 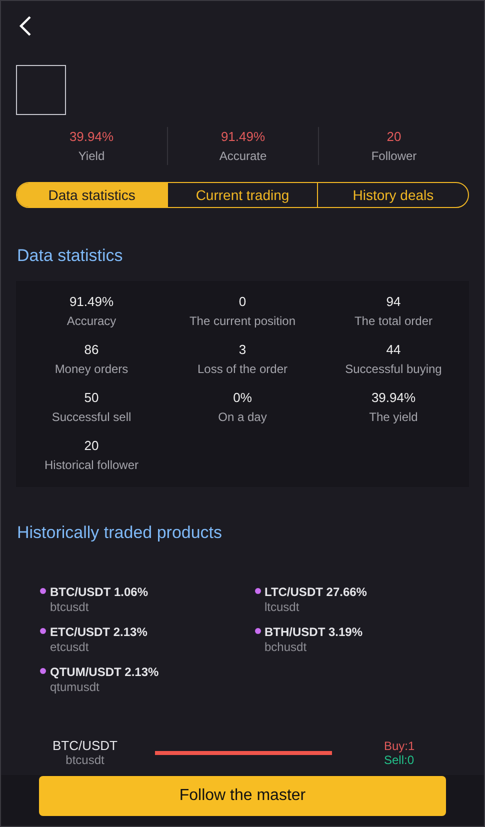 What do you see at coordinates (282, 607) in the screenshot?
I see `product-code: ltcusdt` at bounding box center [282, 607].